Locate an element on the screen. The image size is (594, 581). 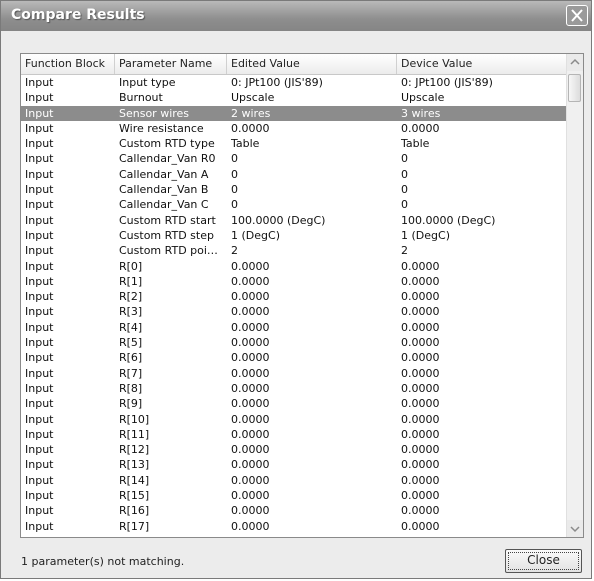
status-text: 1 parameter(s) not matching. is located at coordinates (103, 561).